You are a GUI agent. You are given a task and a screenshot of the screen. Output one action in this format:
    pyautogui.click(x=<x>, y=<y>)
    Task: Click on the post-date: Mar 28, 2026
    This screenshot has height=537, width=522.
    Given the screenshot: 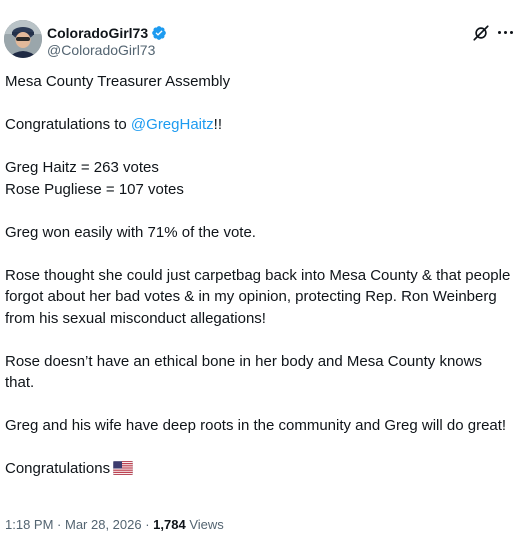 What is the action you would take?
    pyautogui.click(x=103, y=524)
    